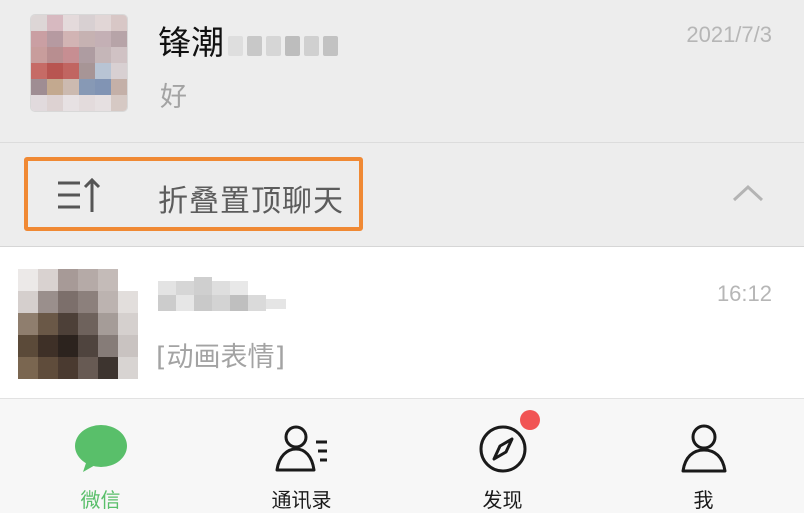  What do you see at coordinates (173, 97) in the screenshot?
I see `chat-preview: 好` at bounding box center [173, 97].